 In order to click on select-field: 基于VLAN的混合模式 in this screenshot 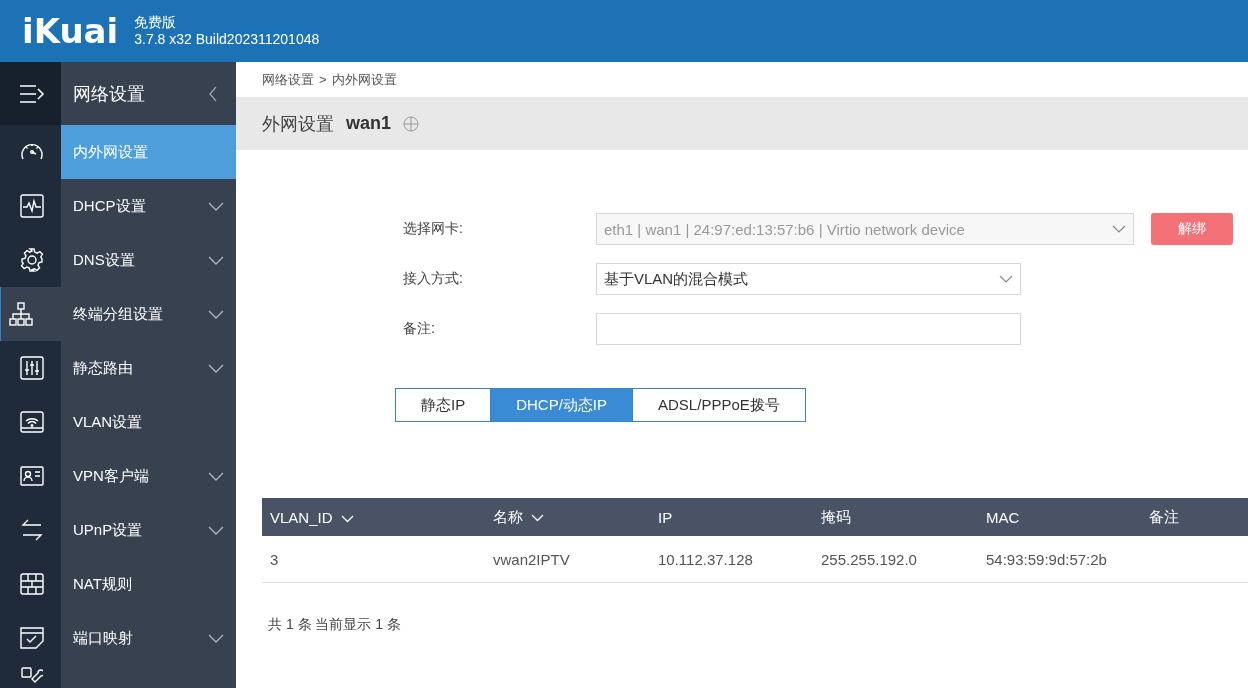, I will do `click(808, 279)`.